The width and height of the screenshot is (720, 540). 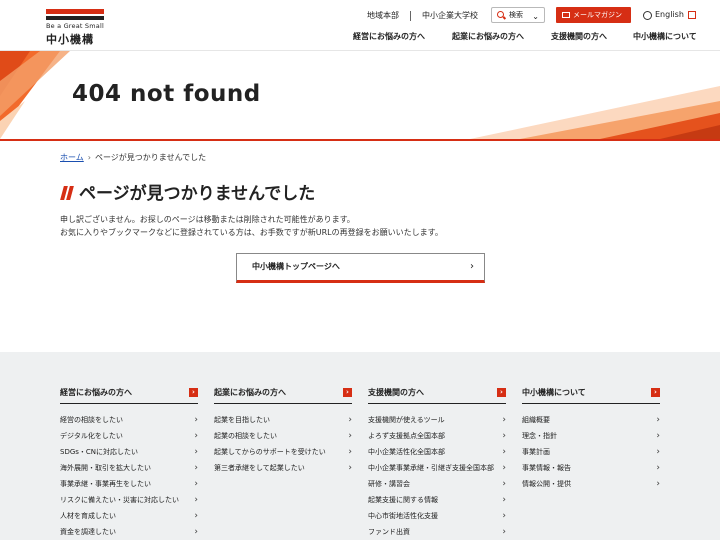 I want to click on breadcrumb: ホーム › ページが見つかりませんでした, so click(x=133, y=158).